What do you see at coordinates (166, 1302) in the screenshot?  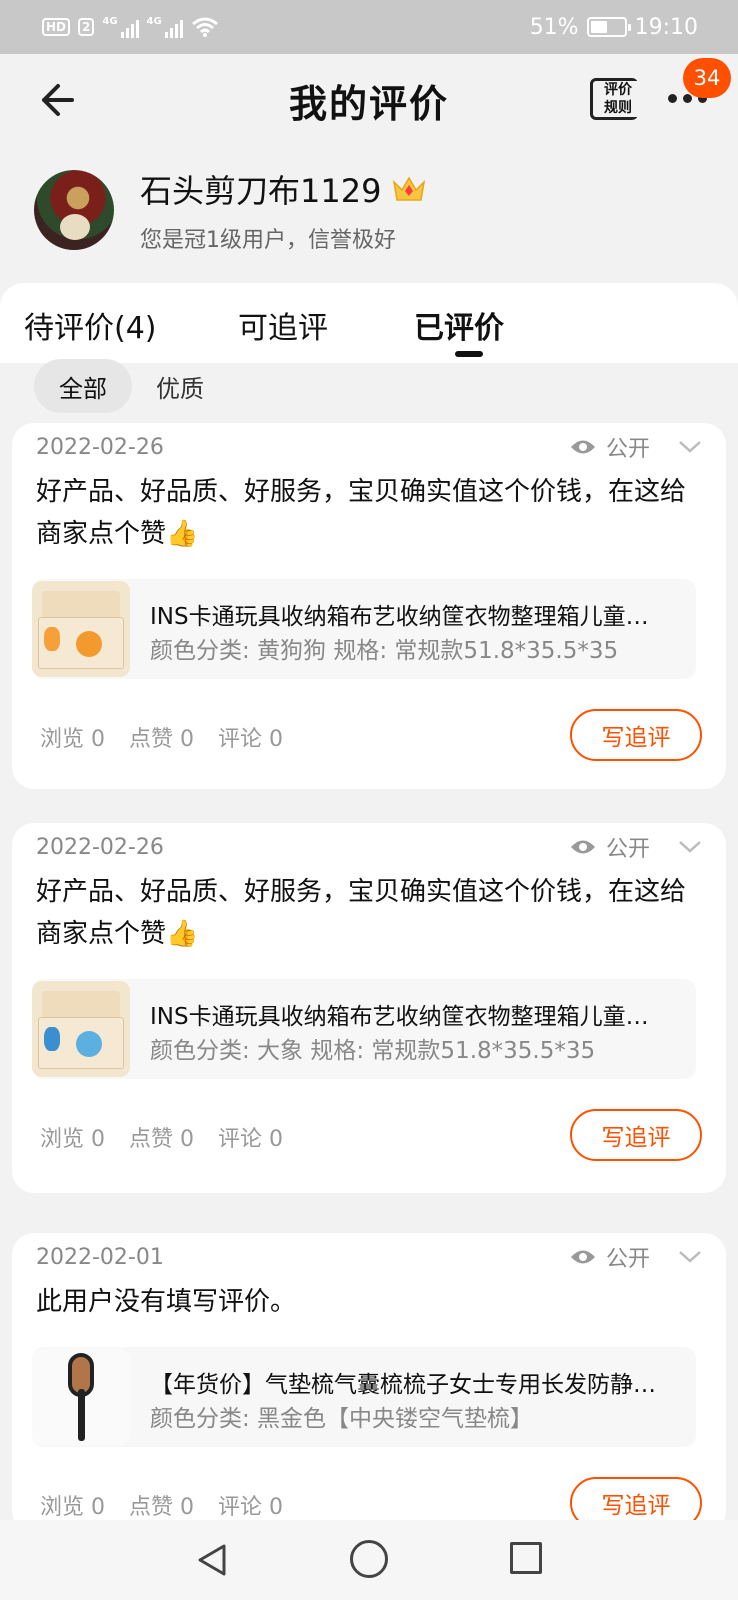 I see `review-text: 此用户没有填写评价。` at bounding box center [166, 1302].